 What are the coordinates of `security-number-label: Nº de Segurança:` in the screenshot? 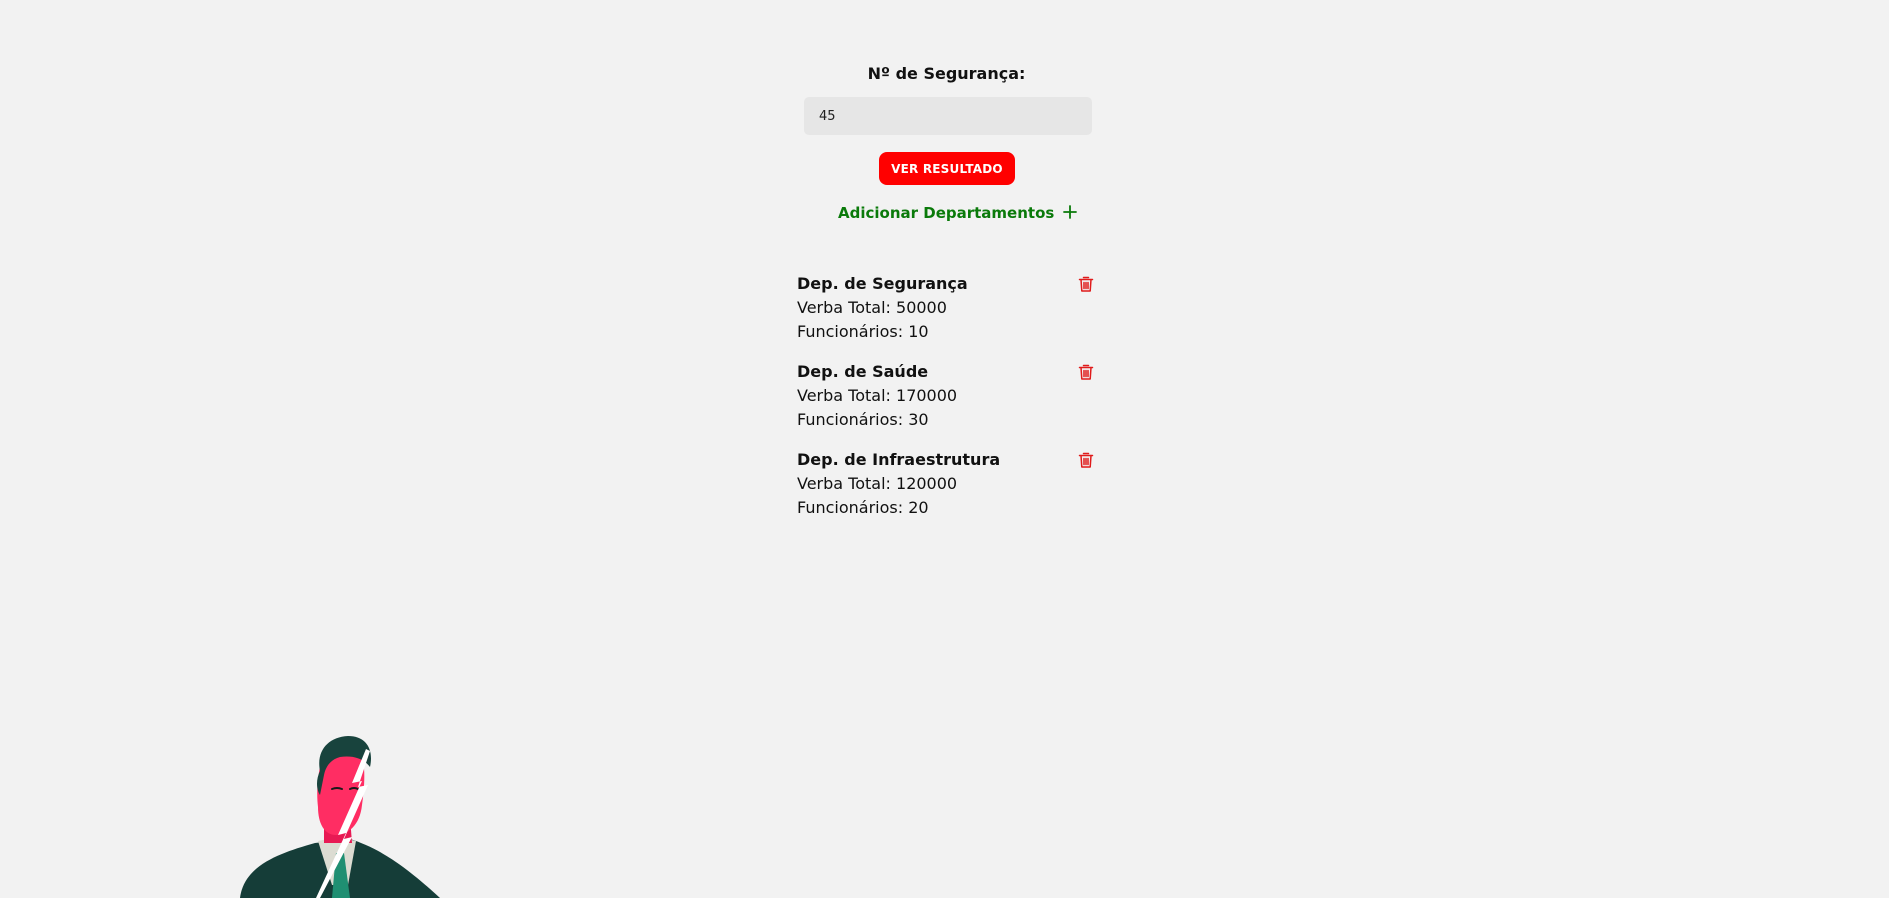 It's located at (946, 73).